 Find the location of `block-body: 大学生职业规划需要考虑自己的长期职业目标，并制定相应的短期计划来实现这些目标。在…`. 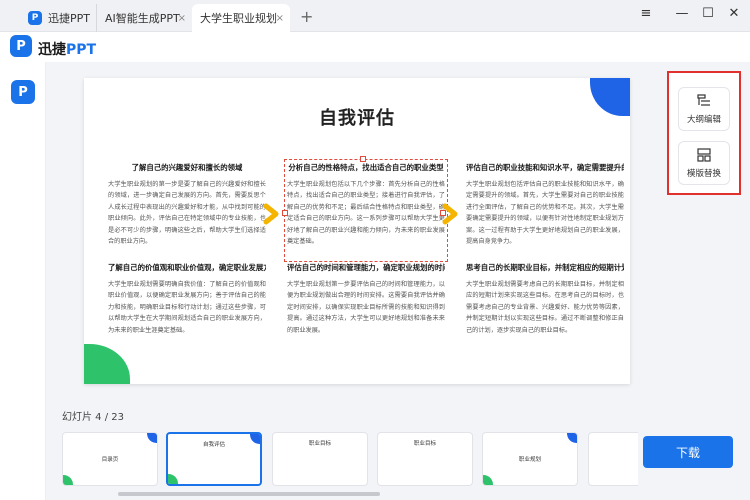

block-body: 大学生职业规划需要考虑自己的长期职业目标，并制定相应的短期计划来实现这些目标。在… is located at coordinates (545, 307).